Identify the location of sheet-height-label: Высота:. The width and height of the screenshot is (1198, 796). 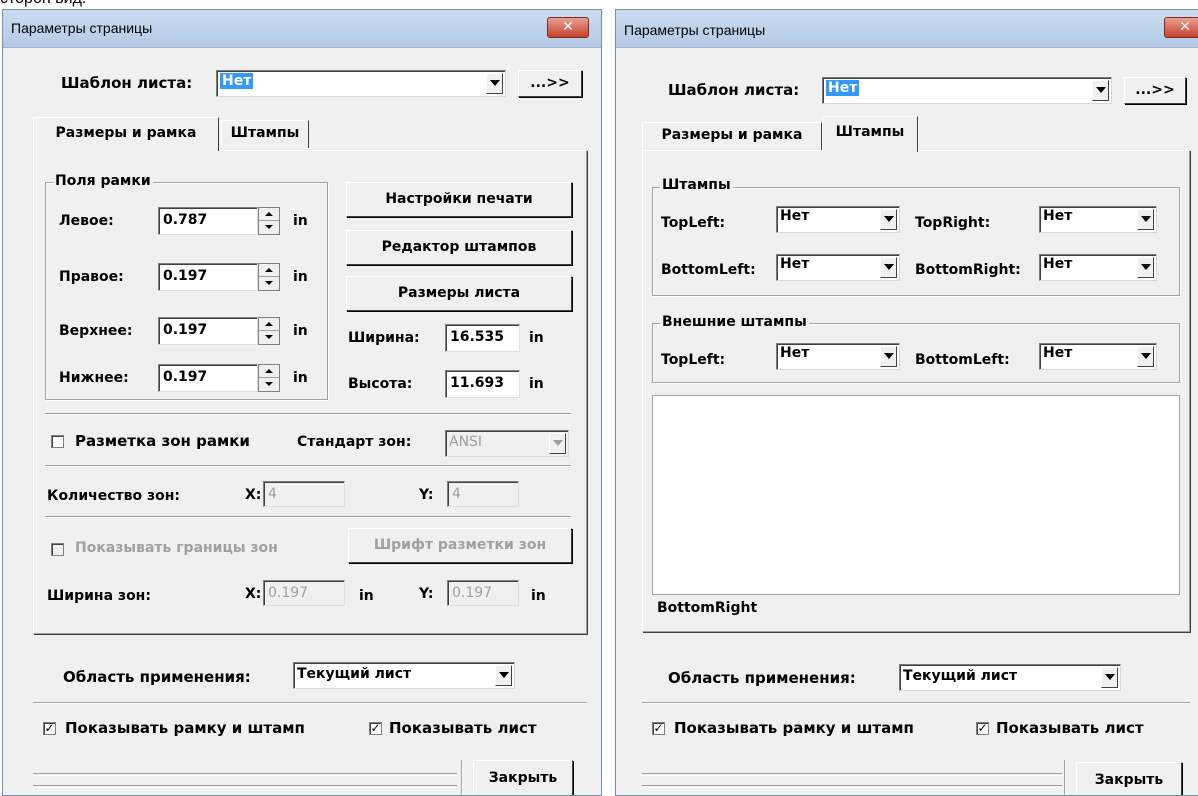
(380, 384).